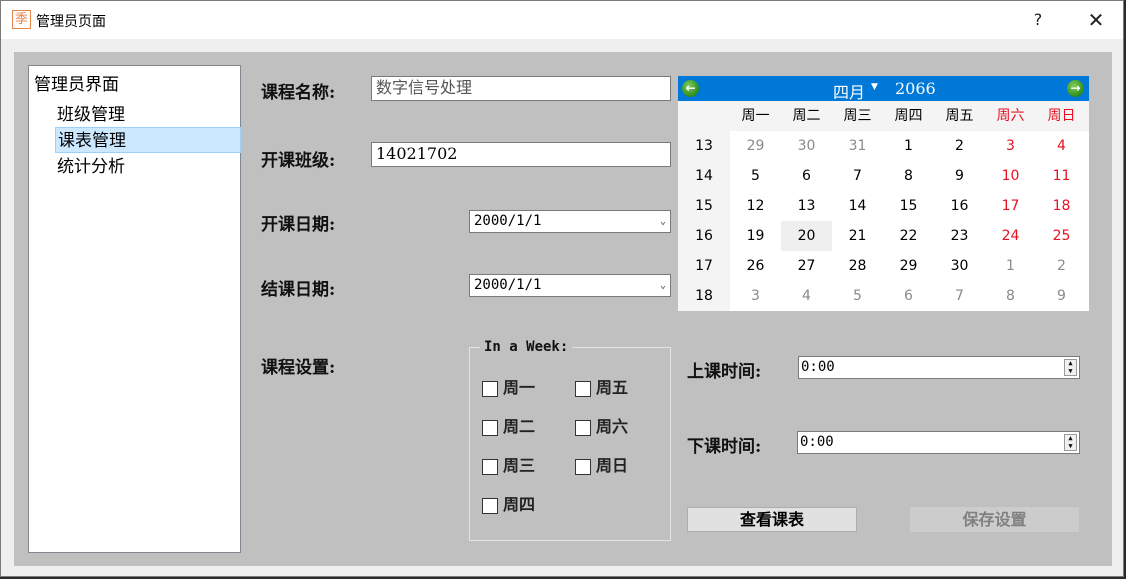  Describe the element at coordinates (908, 236) in the screenshot. I see `calendar-day: 22` at that location.